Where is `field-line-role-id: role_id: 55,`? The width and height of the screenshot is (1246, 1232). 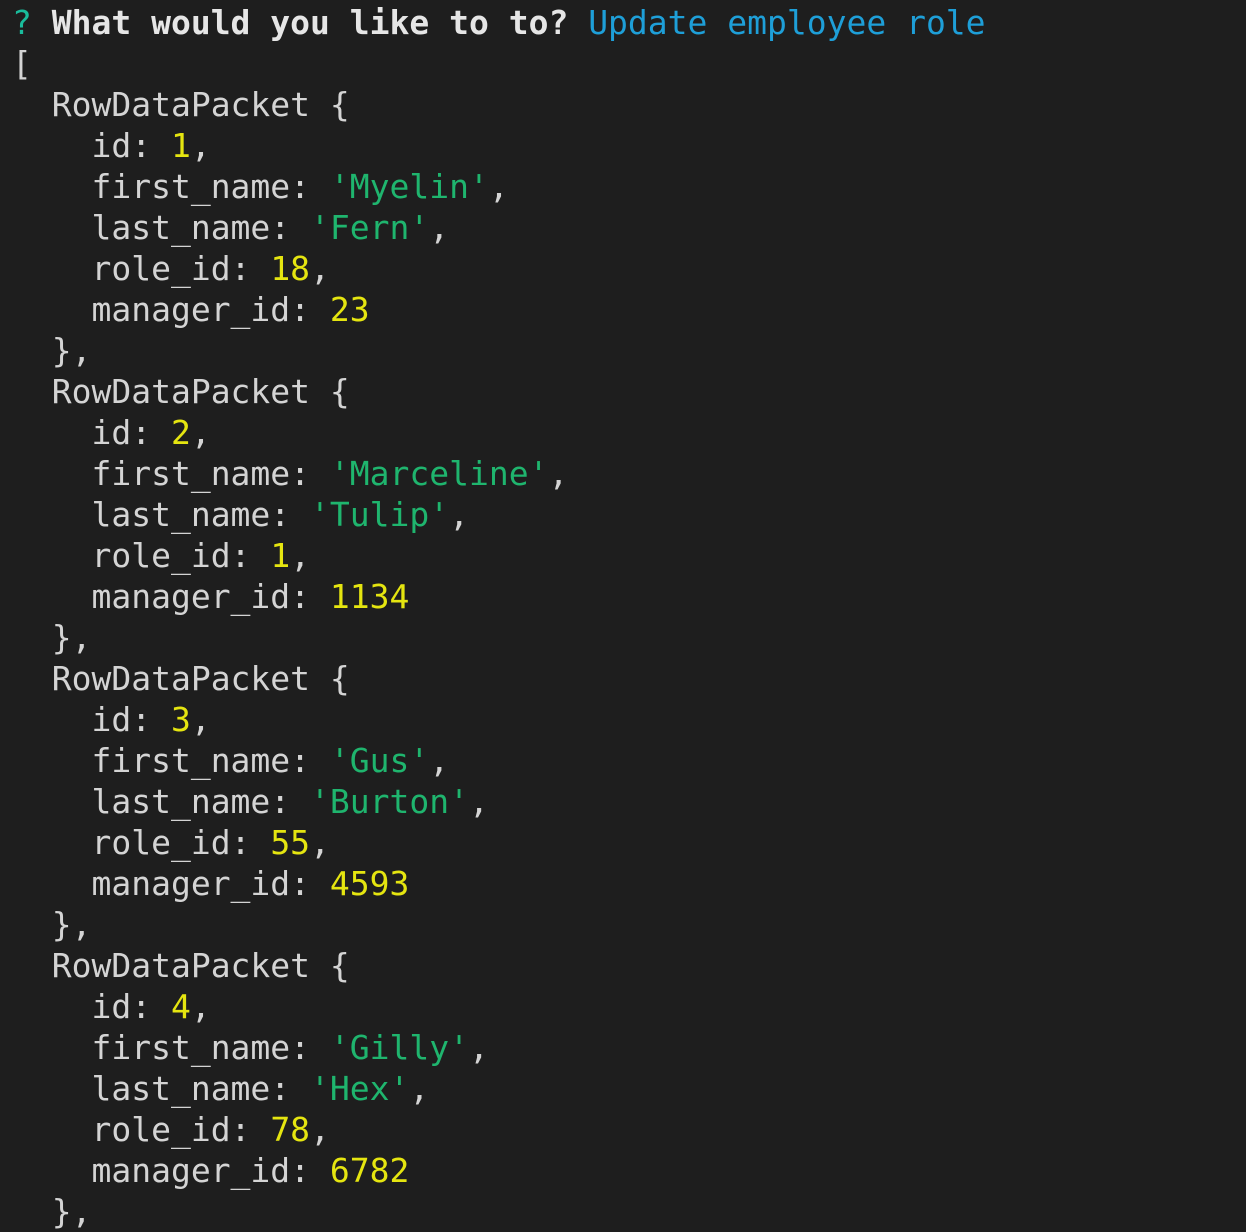
field-line-role-id: role_id: 55, is located at coordinates (210, 842).